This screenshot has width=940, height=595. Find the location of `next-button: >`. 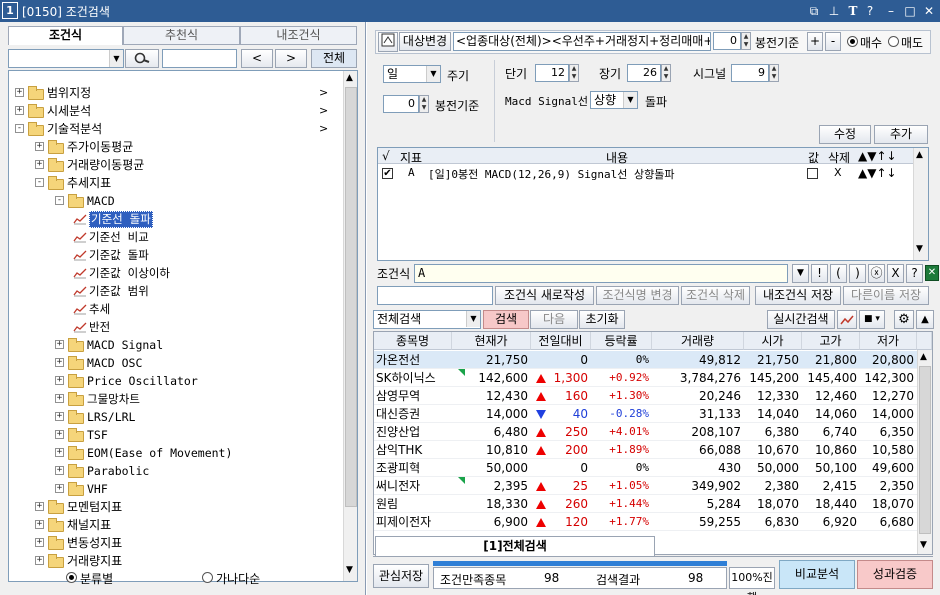

next-button: > is located at coordinates (291, 58).